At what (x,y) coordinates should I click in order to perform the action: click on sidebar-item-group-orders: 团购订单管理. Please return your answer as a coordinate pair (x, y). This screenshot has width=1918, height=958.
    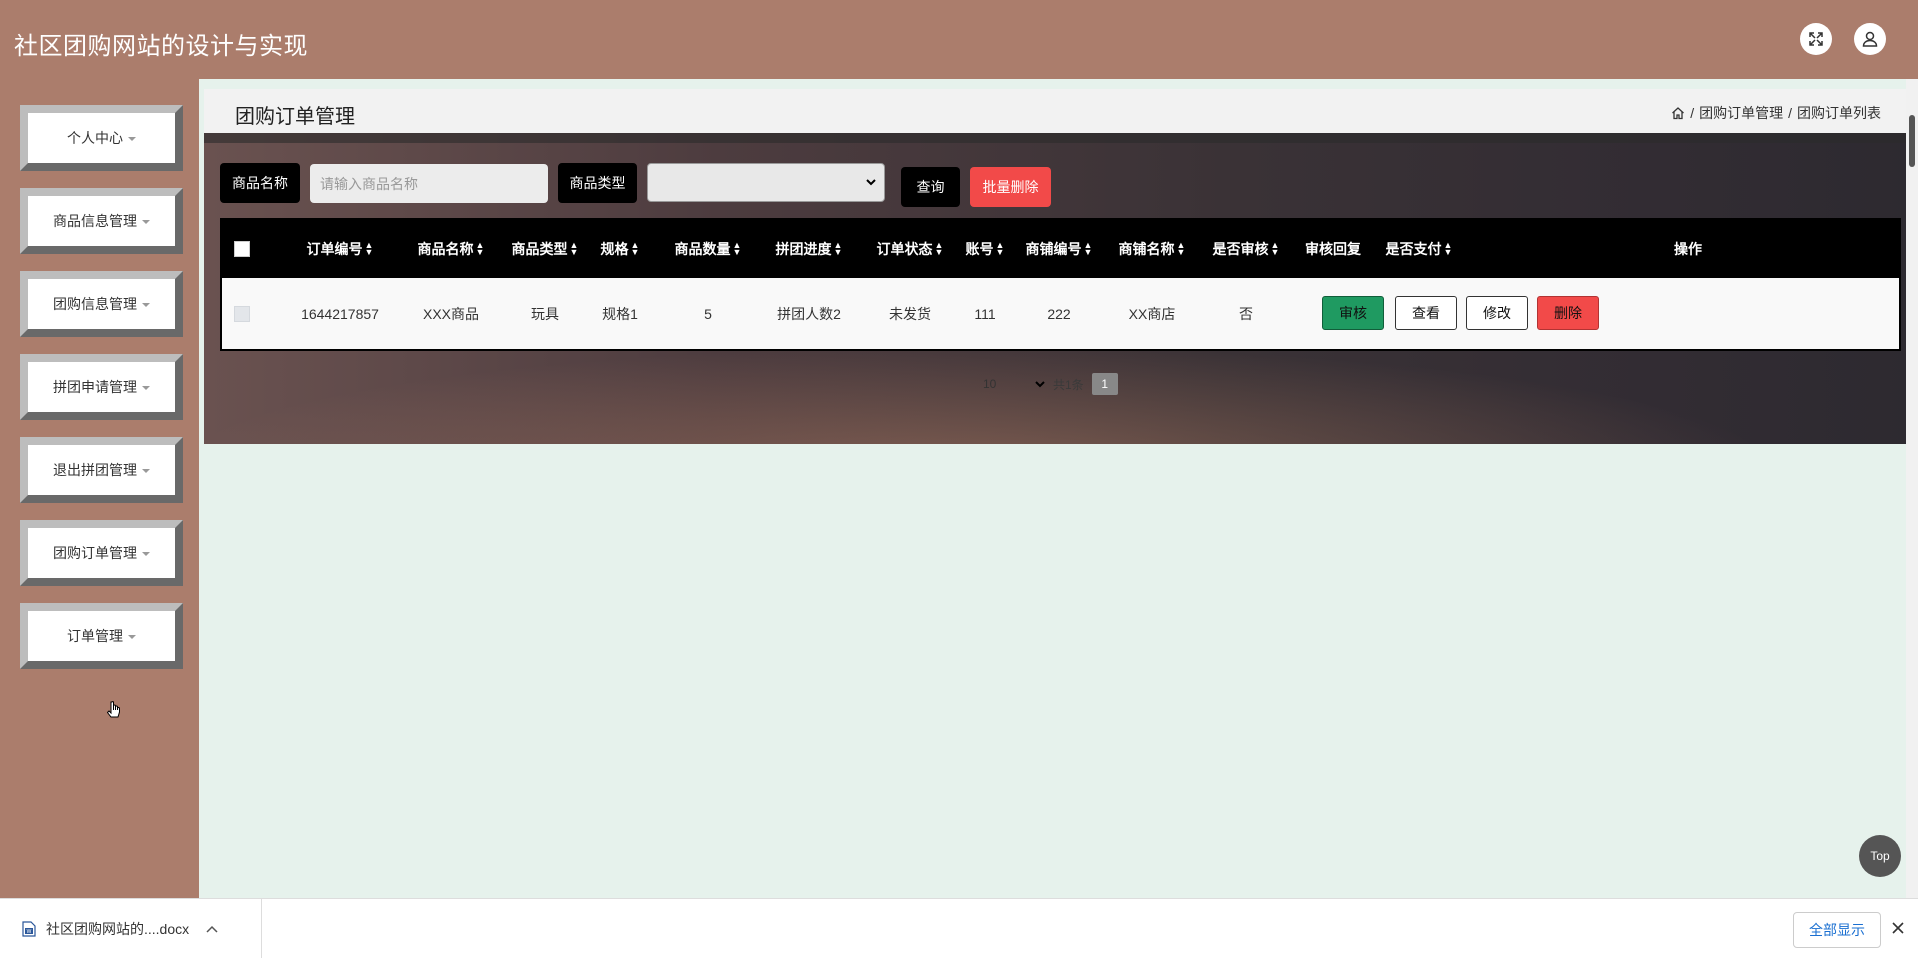
    Looking at the image, I should click on (101, 553).